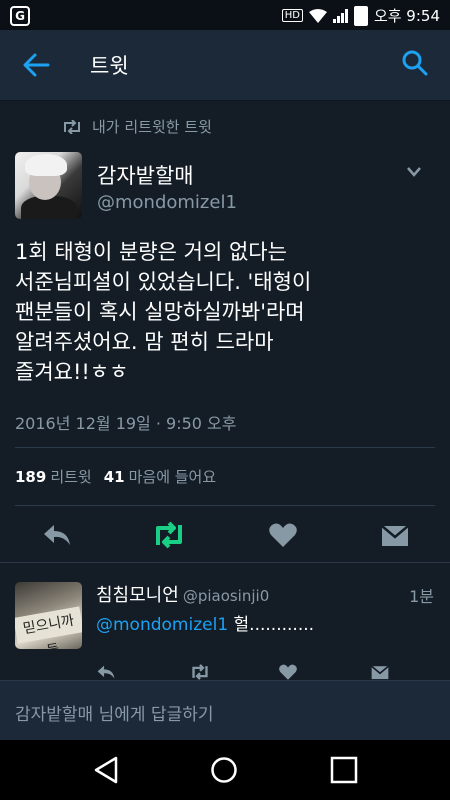 This screenshot has height=800, width=450. Describe the element at coordinates (344, 770) in the screenshot. I see `nav-recents-icon` at that location.